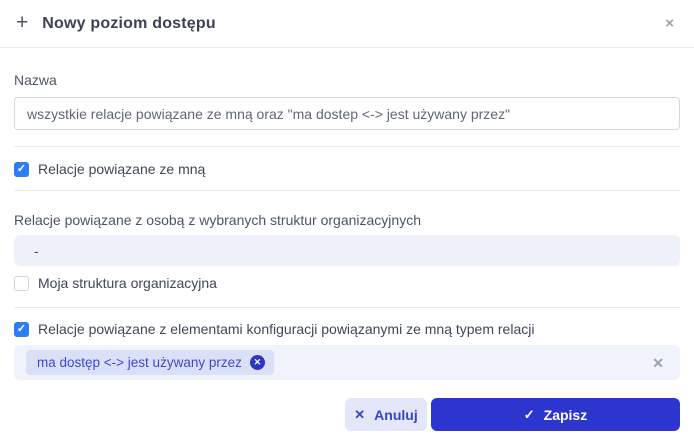 Image resolution: width=694 pixels, height=439 pixels. What do you see at coordinates (669, 23) in the screenshot?
I see `close-icon: ×` at bounding box center [669, 23].